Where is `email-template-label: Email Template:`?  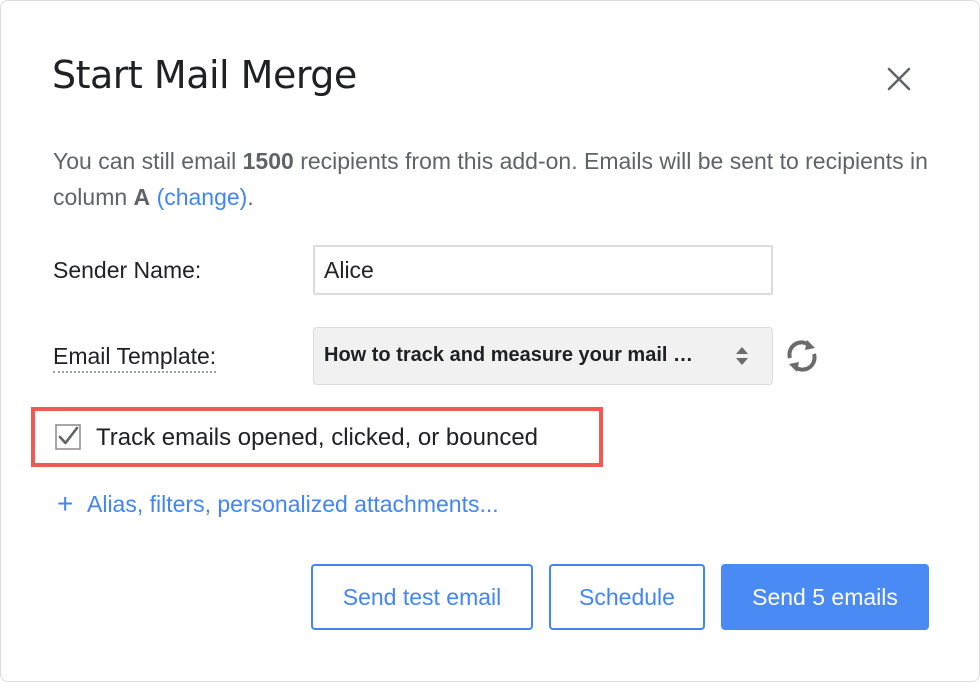
email-template-label: Email Template: is located at coordinates (135, 358).